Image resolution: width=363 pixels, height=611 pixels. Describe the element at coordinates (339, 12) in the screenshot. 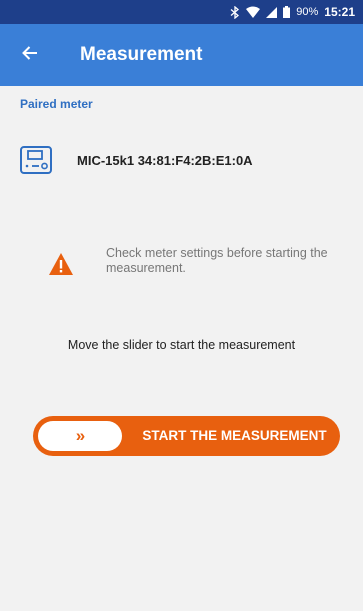

I see `status-time: 15:21` at that location.